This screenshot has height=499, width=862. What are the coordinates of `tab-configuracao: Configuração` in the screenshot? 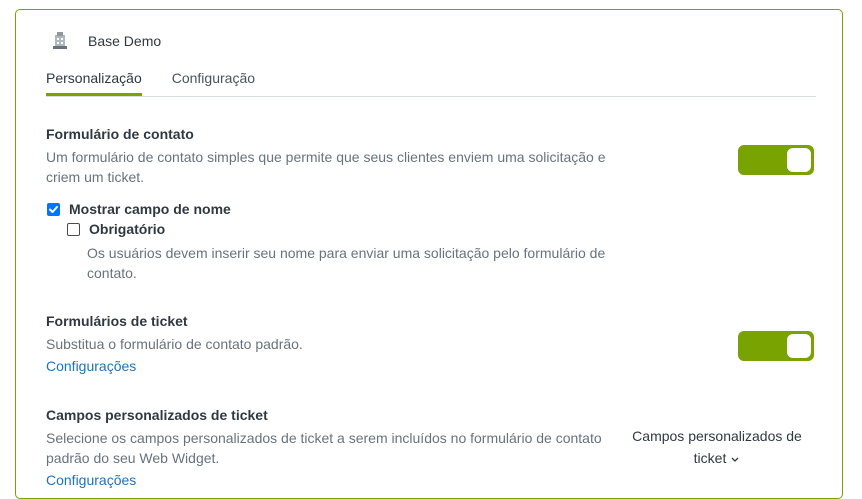 It's located at (213, 83).